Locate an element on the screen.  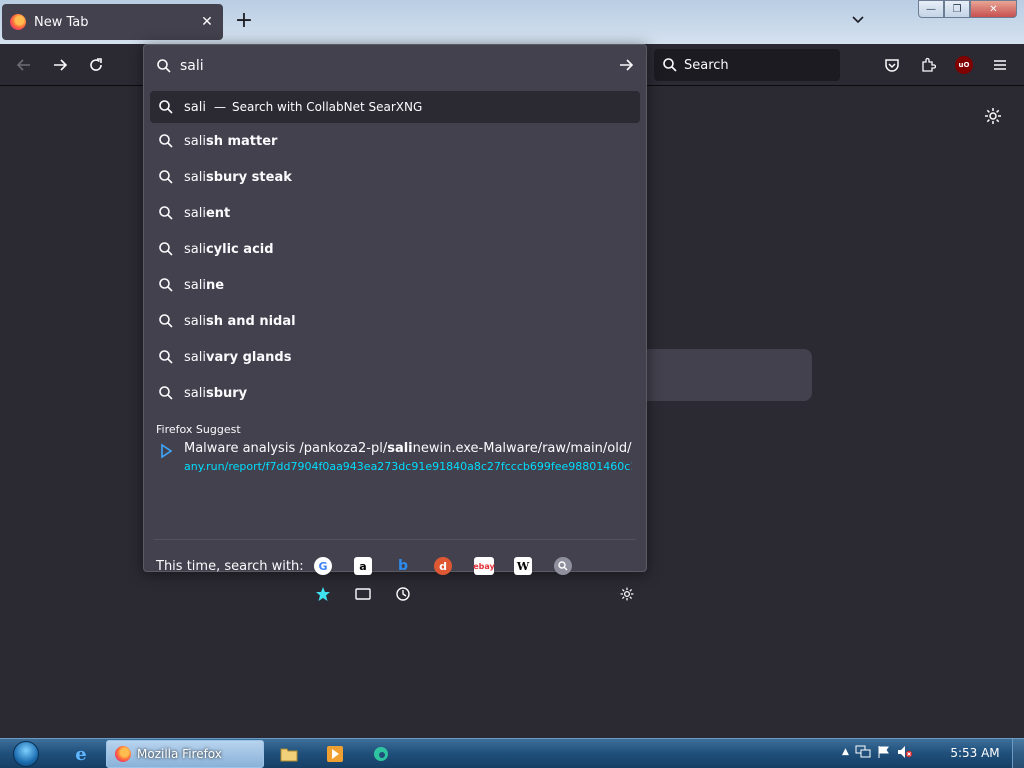
start-button is located at coordinates (26, 754).